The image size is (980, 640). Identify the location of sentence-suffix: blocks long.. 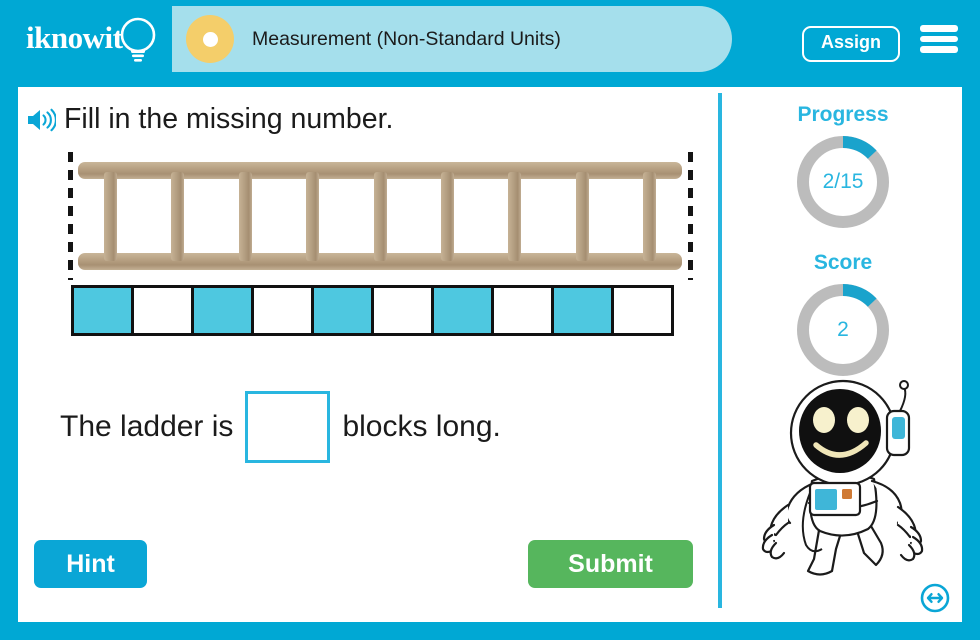
(421, 426).